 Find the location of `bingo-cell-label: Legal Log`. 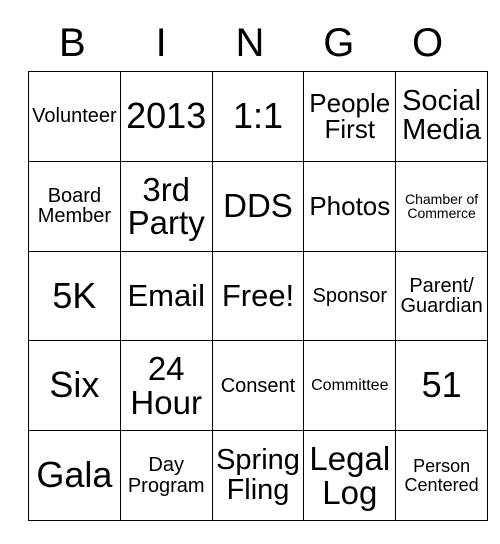

bingo-cell-label: Legal Log is located at coordinates (350, 475).